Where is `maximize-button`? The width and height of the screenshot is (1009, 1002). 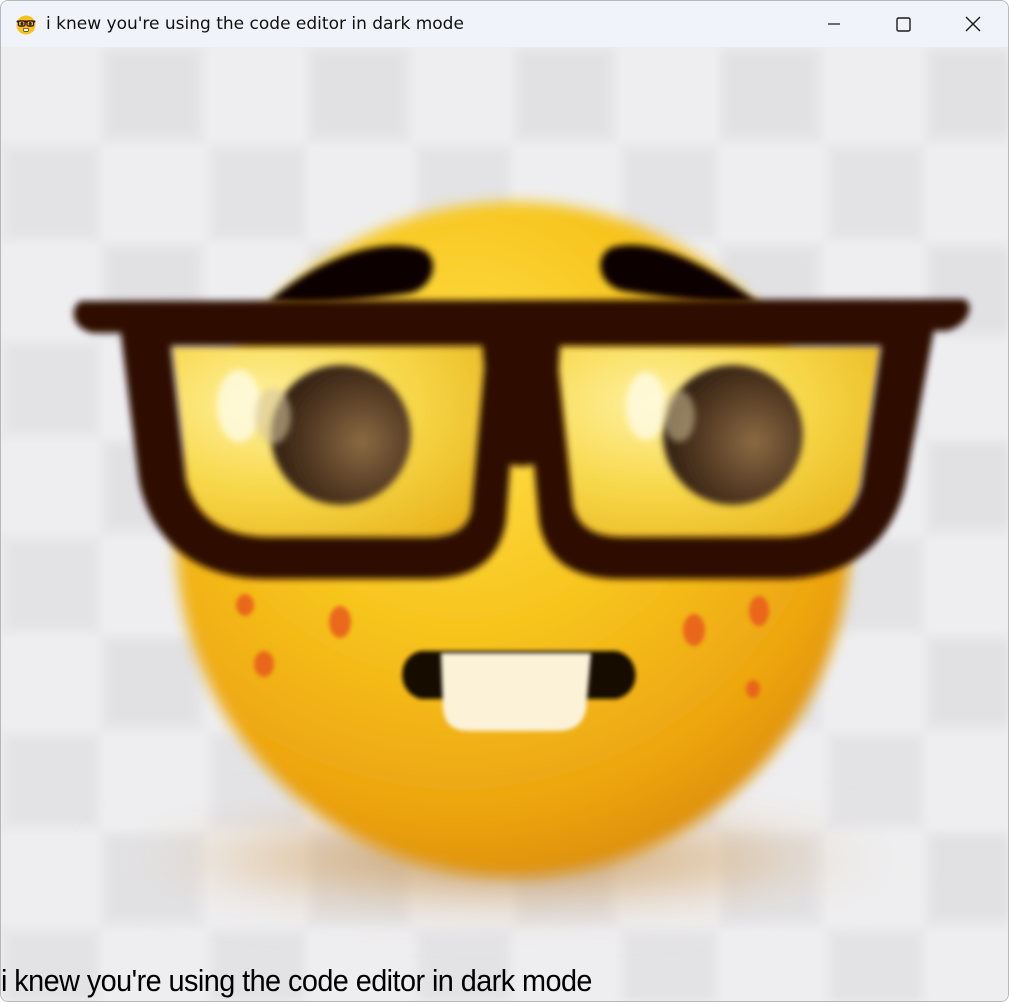
maximize-button is located at coordinates (903, 24).